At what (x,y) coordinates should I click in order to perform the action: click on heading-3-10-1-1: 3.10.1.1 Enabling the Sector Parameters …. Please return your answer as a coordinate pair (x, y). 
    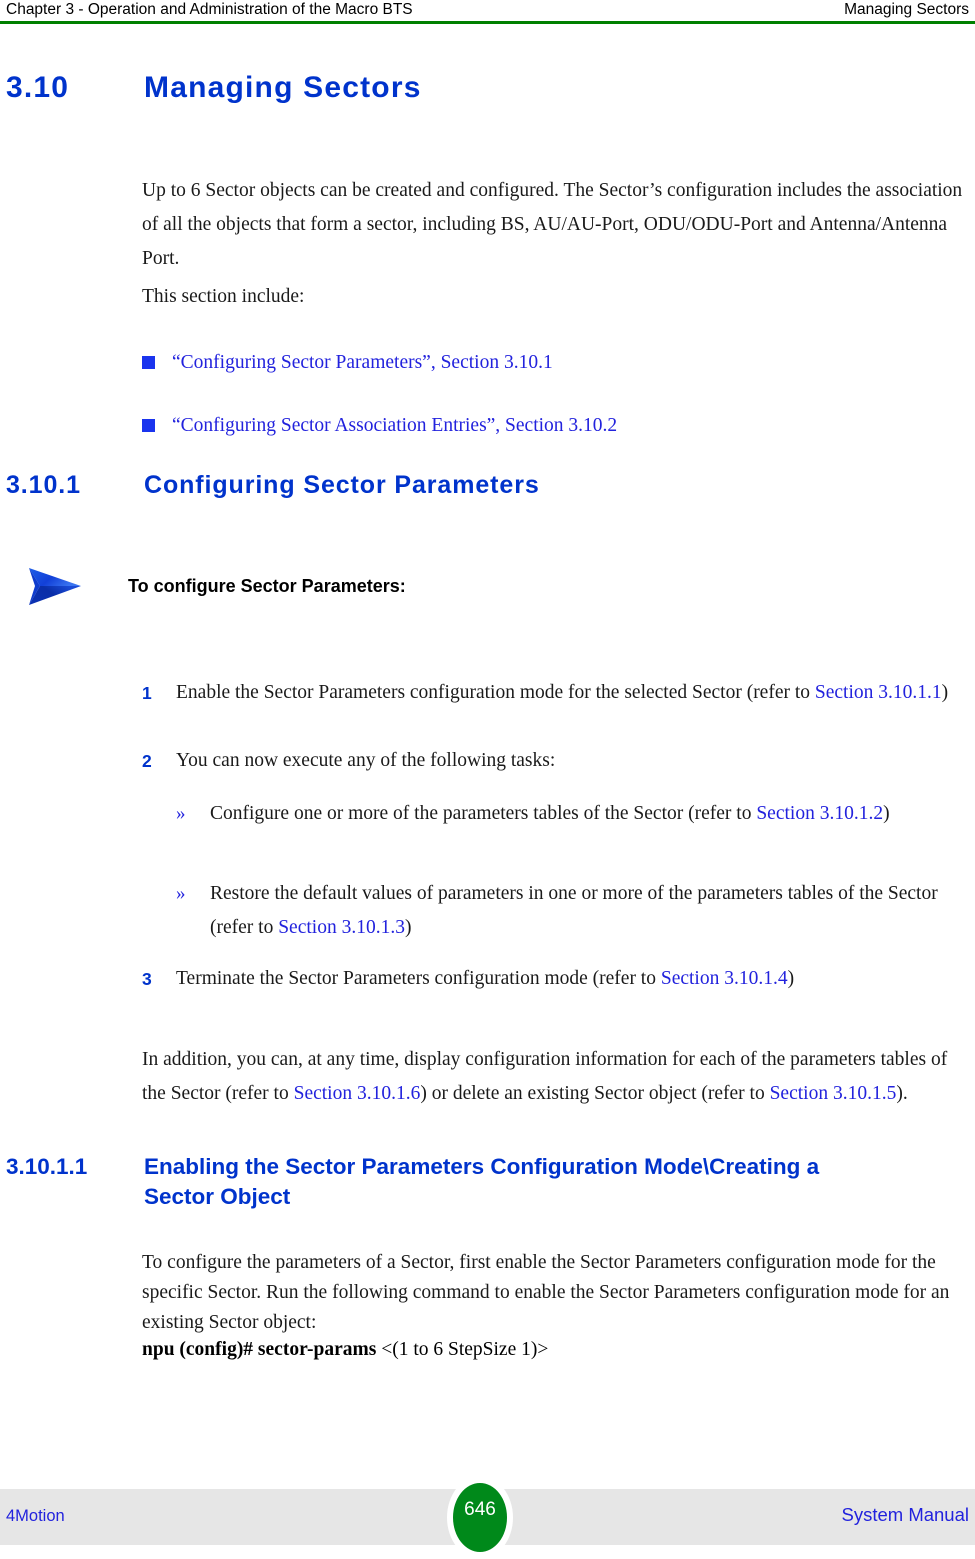
    Looking at the image, I should click on (416, 1182).